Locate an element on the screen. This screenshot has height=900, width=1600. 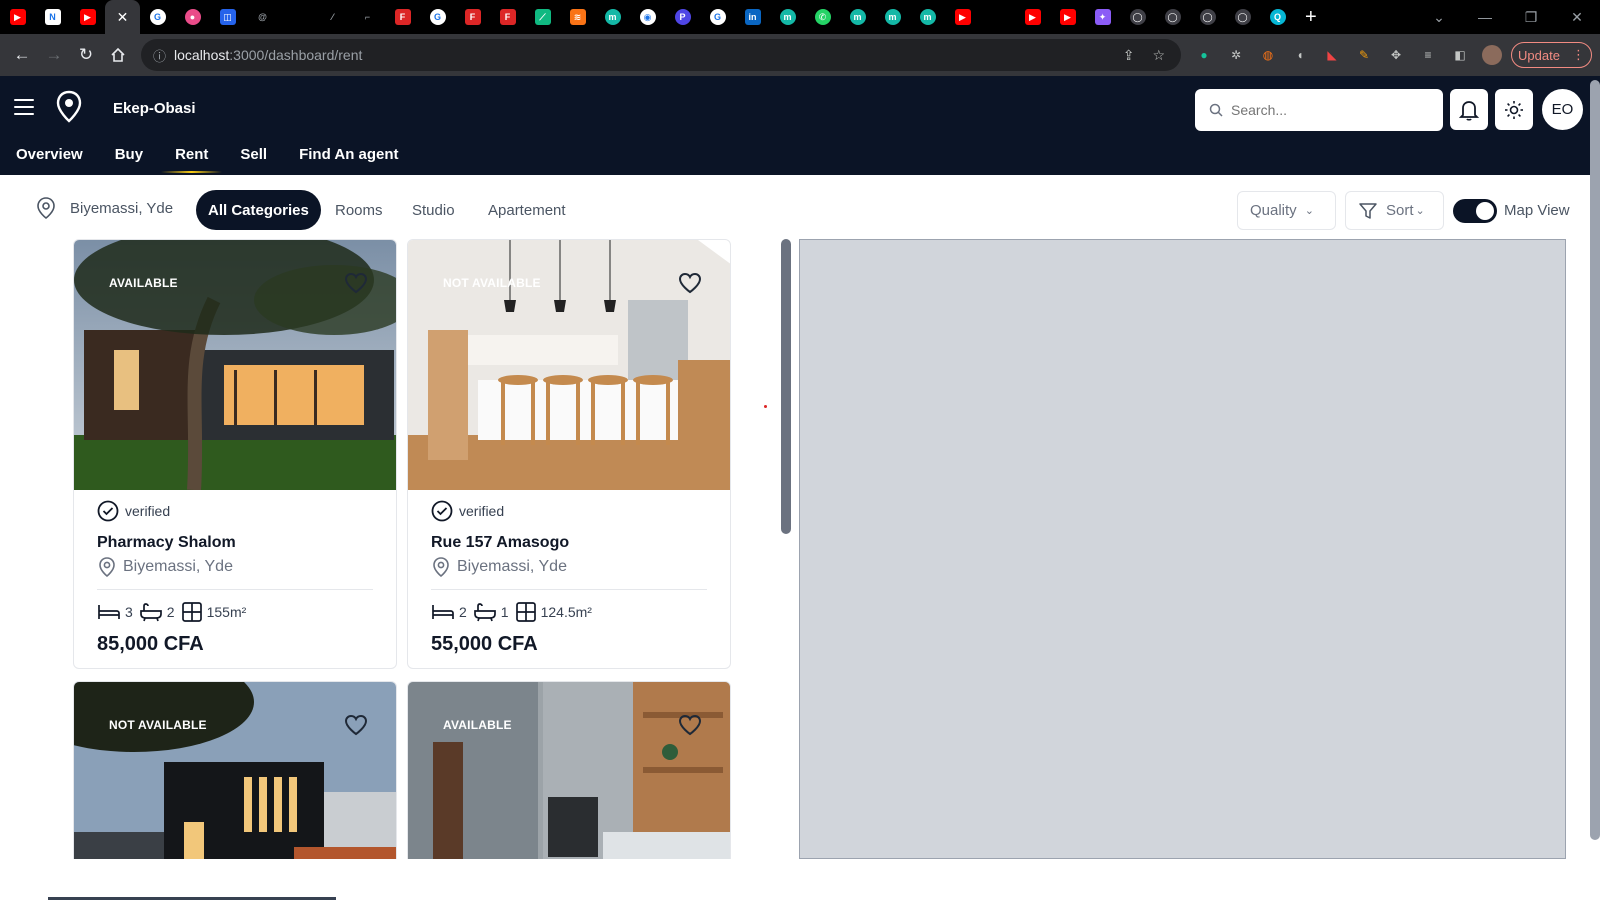
close-icon: ✕ is located at coordinates (123, 17).